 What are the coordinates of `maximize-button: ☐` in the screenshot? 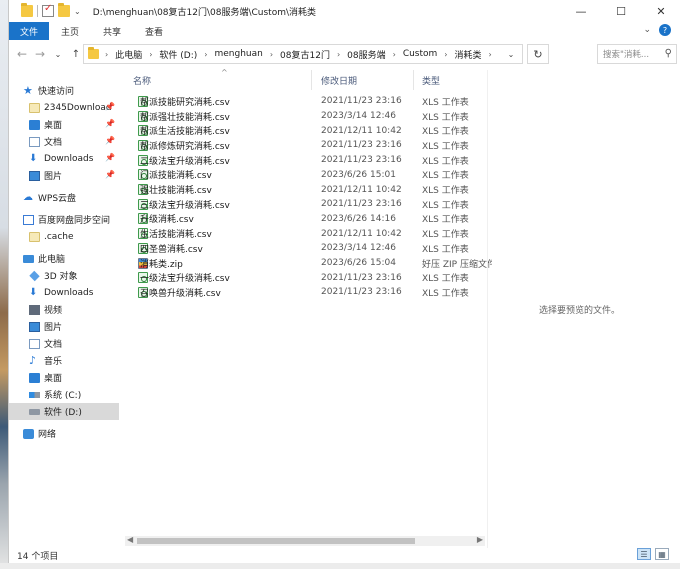 It's located at (621, 11).